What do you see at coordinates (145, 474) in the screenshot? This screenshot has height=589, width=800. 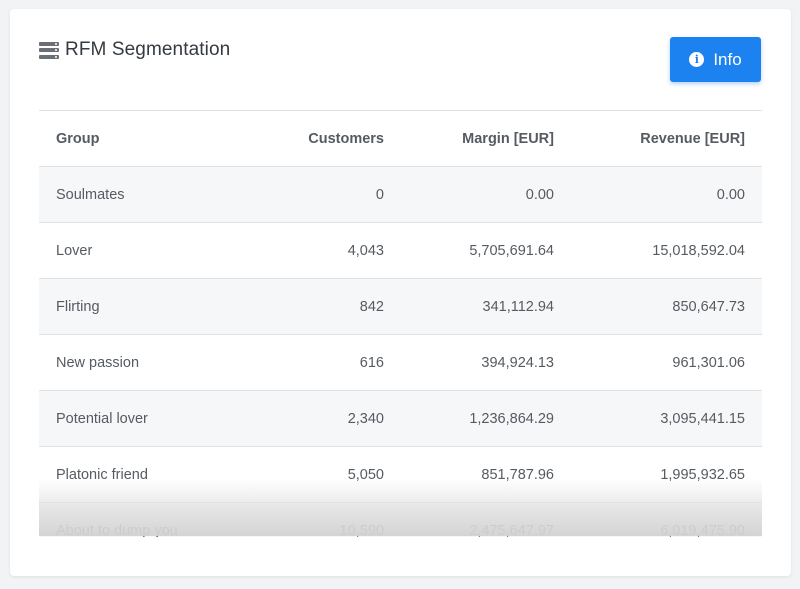 I see `cell-group: Platonic friend` at bounding box center [145, 474].